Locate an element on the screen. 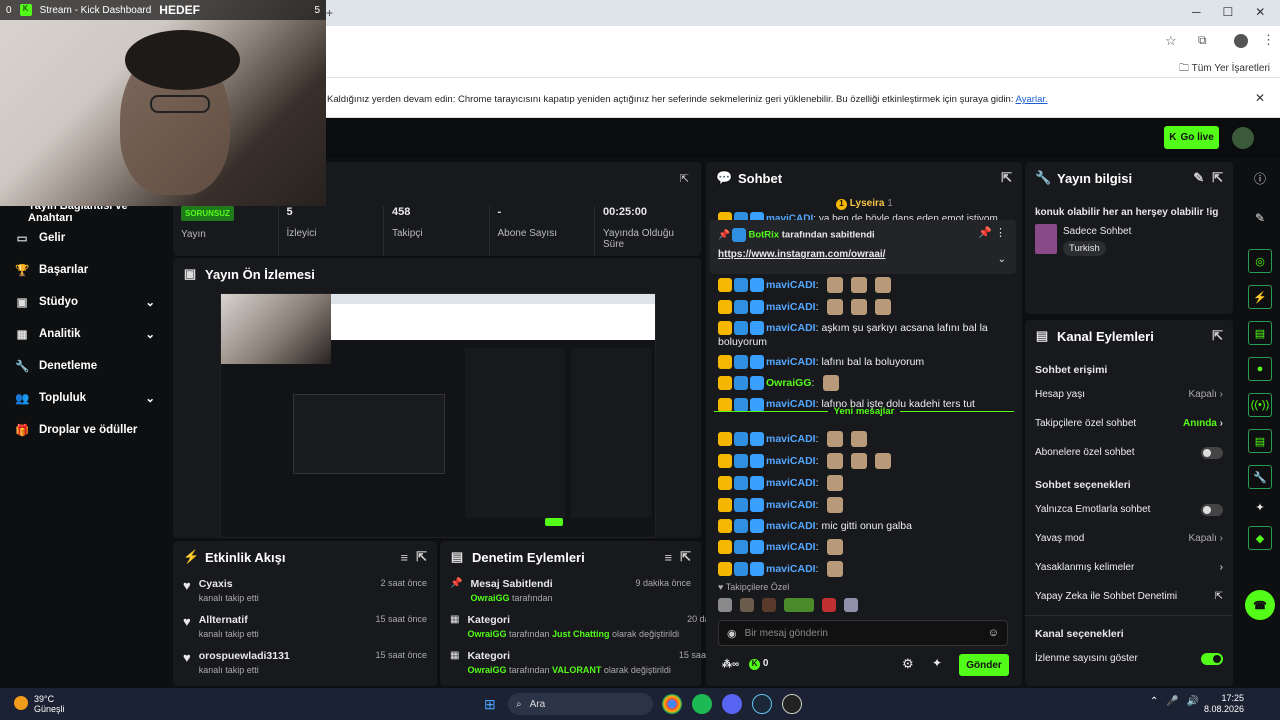 The width and height of the screenshot is (1280, 720). sidebar-item-droplar: 🎁 Droplar ve ödüller is located at coordinates (85, 430).